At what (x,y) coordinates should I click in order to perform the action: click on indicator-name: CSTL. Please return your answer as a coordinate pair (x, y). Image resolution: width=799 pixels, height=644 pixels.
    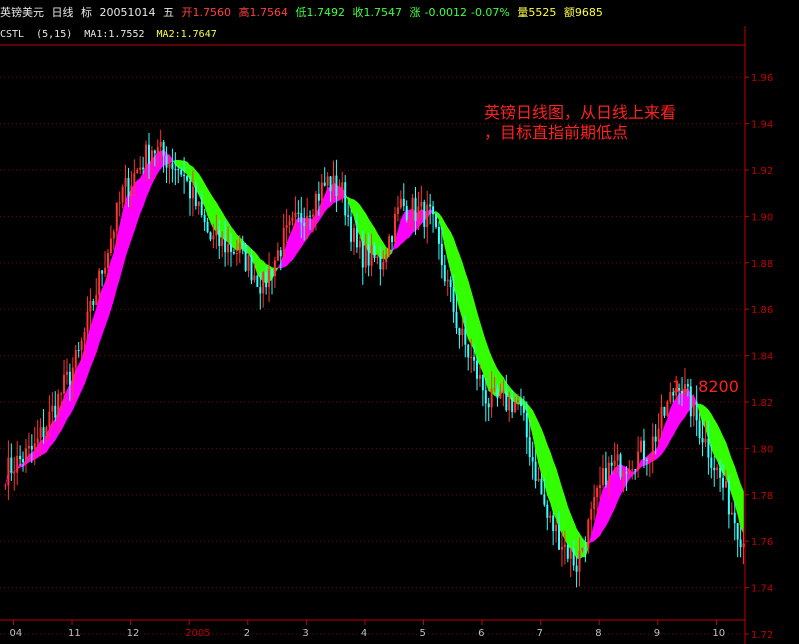
    Looking at the image, I should click on (12, 34).